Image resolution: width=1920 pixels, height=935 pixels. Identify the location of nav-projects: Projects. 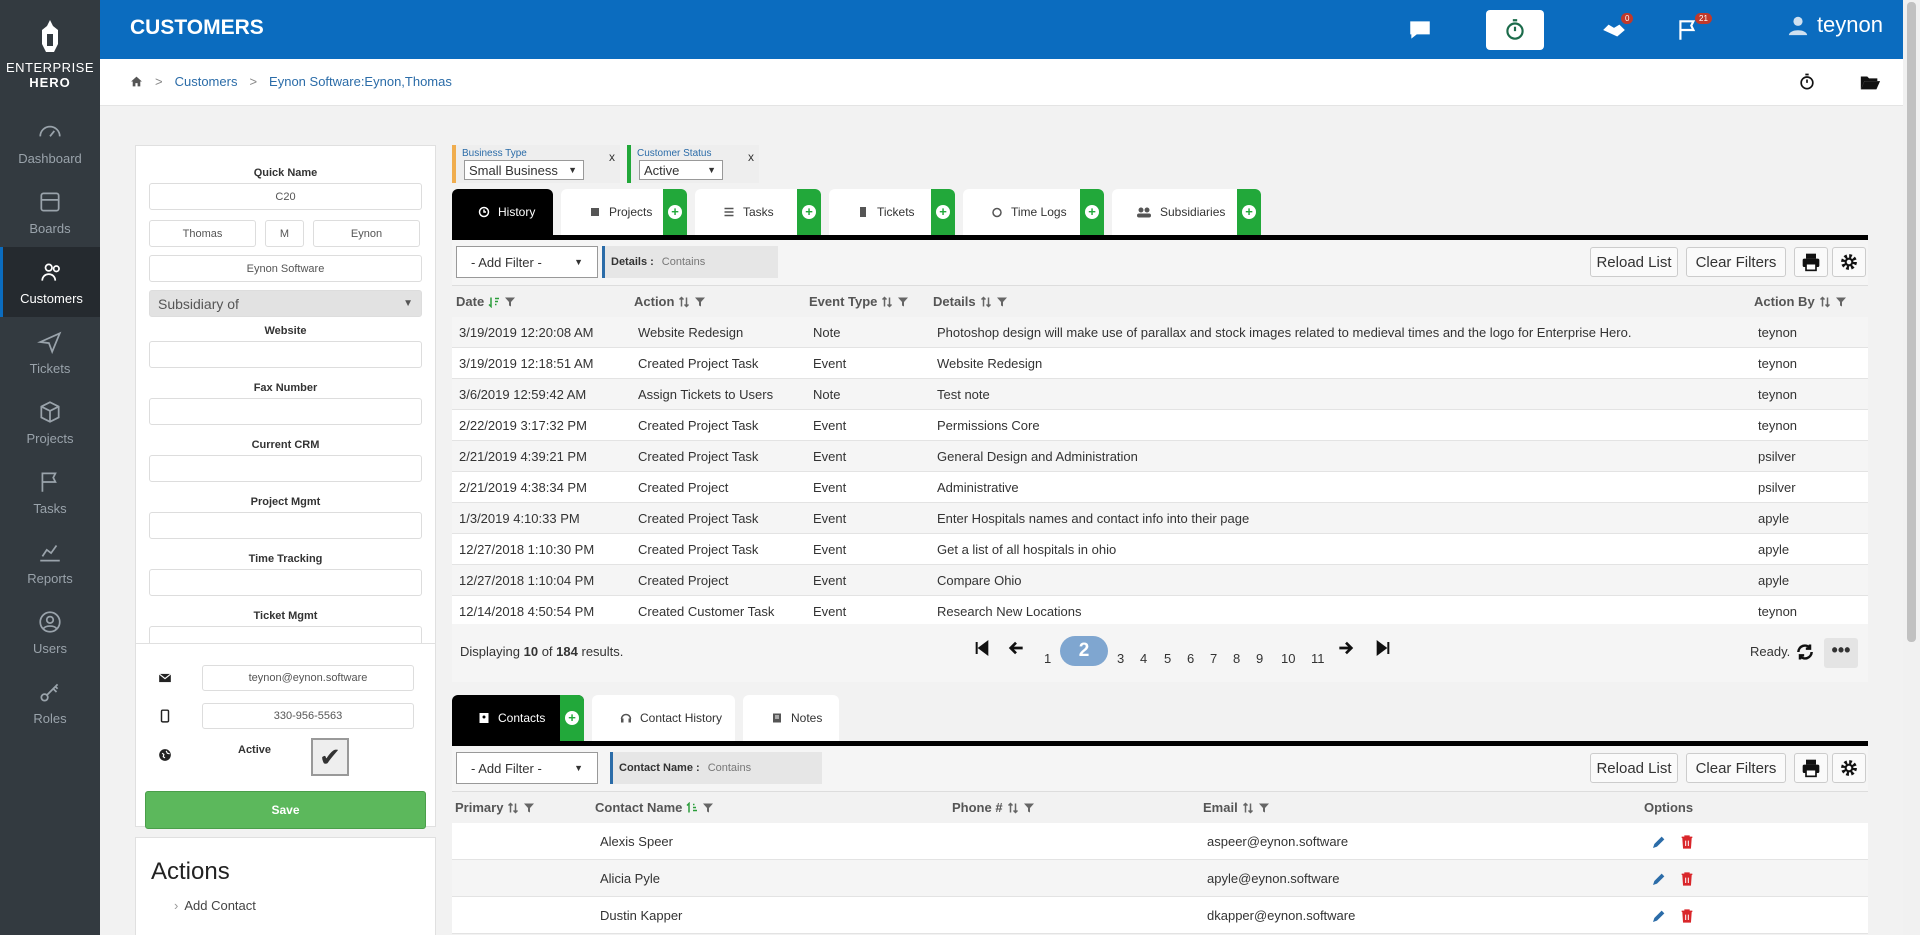
(50, 422).